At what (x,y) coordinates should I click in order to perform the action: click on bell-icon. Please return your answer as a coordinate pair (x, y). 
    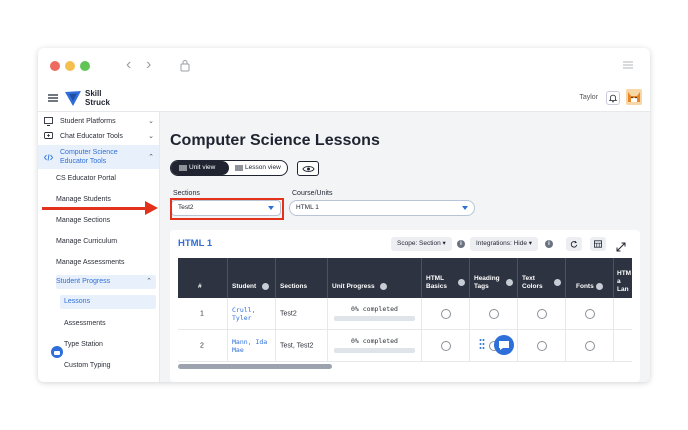
    Looking at the image, I should click on (613, 98).